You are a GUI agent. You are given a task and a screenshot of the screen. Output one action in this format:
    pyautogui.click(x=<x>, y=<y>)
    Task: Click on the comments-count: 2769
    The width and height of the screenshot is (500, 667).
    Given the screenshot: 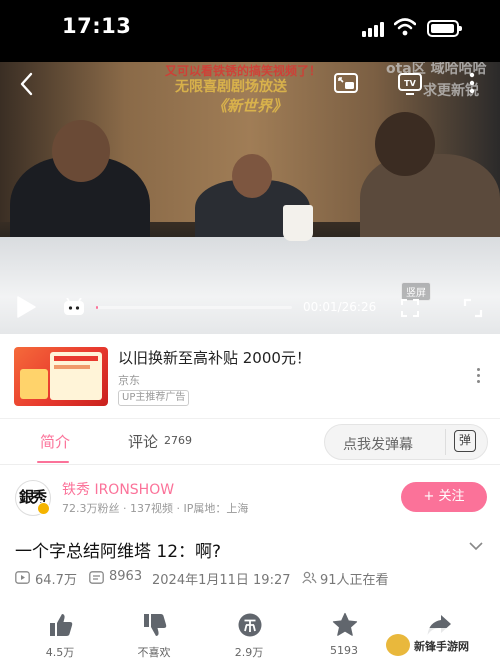 What is the action you would take?
    pyautogui.click(x=178, y=440)
    